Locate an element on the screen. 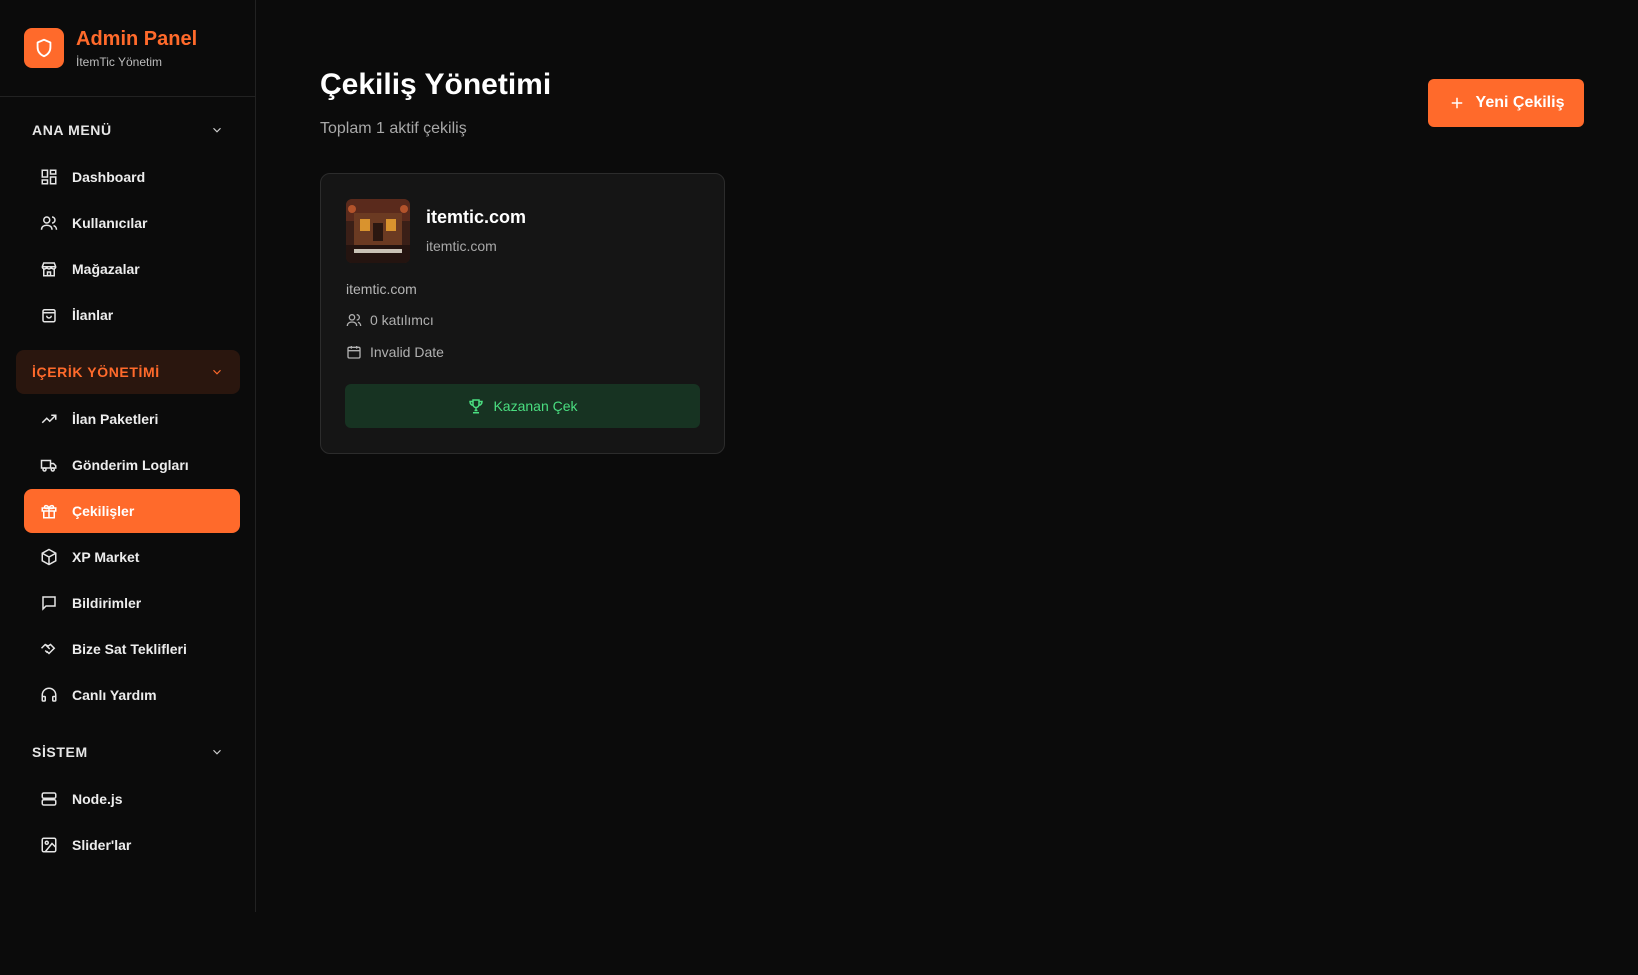 The width and height of the screenshot is (1638, 975). group-label: SİSTEM is located at coordinates (60, 752).